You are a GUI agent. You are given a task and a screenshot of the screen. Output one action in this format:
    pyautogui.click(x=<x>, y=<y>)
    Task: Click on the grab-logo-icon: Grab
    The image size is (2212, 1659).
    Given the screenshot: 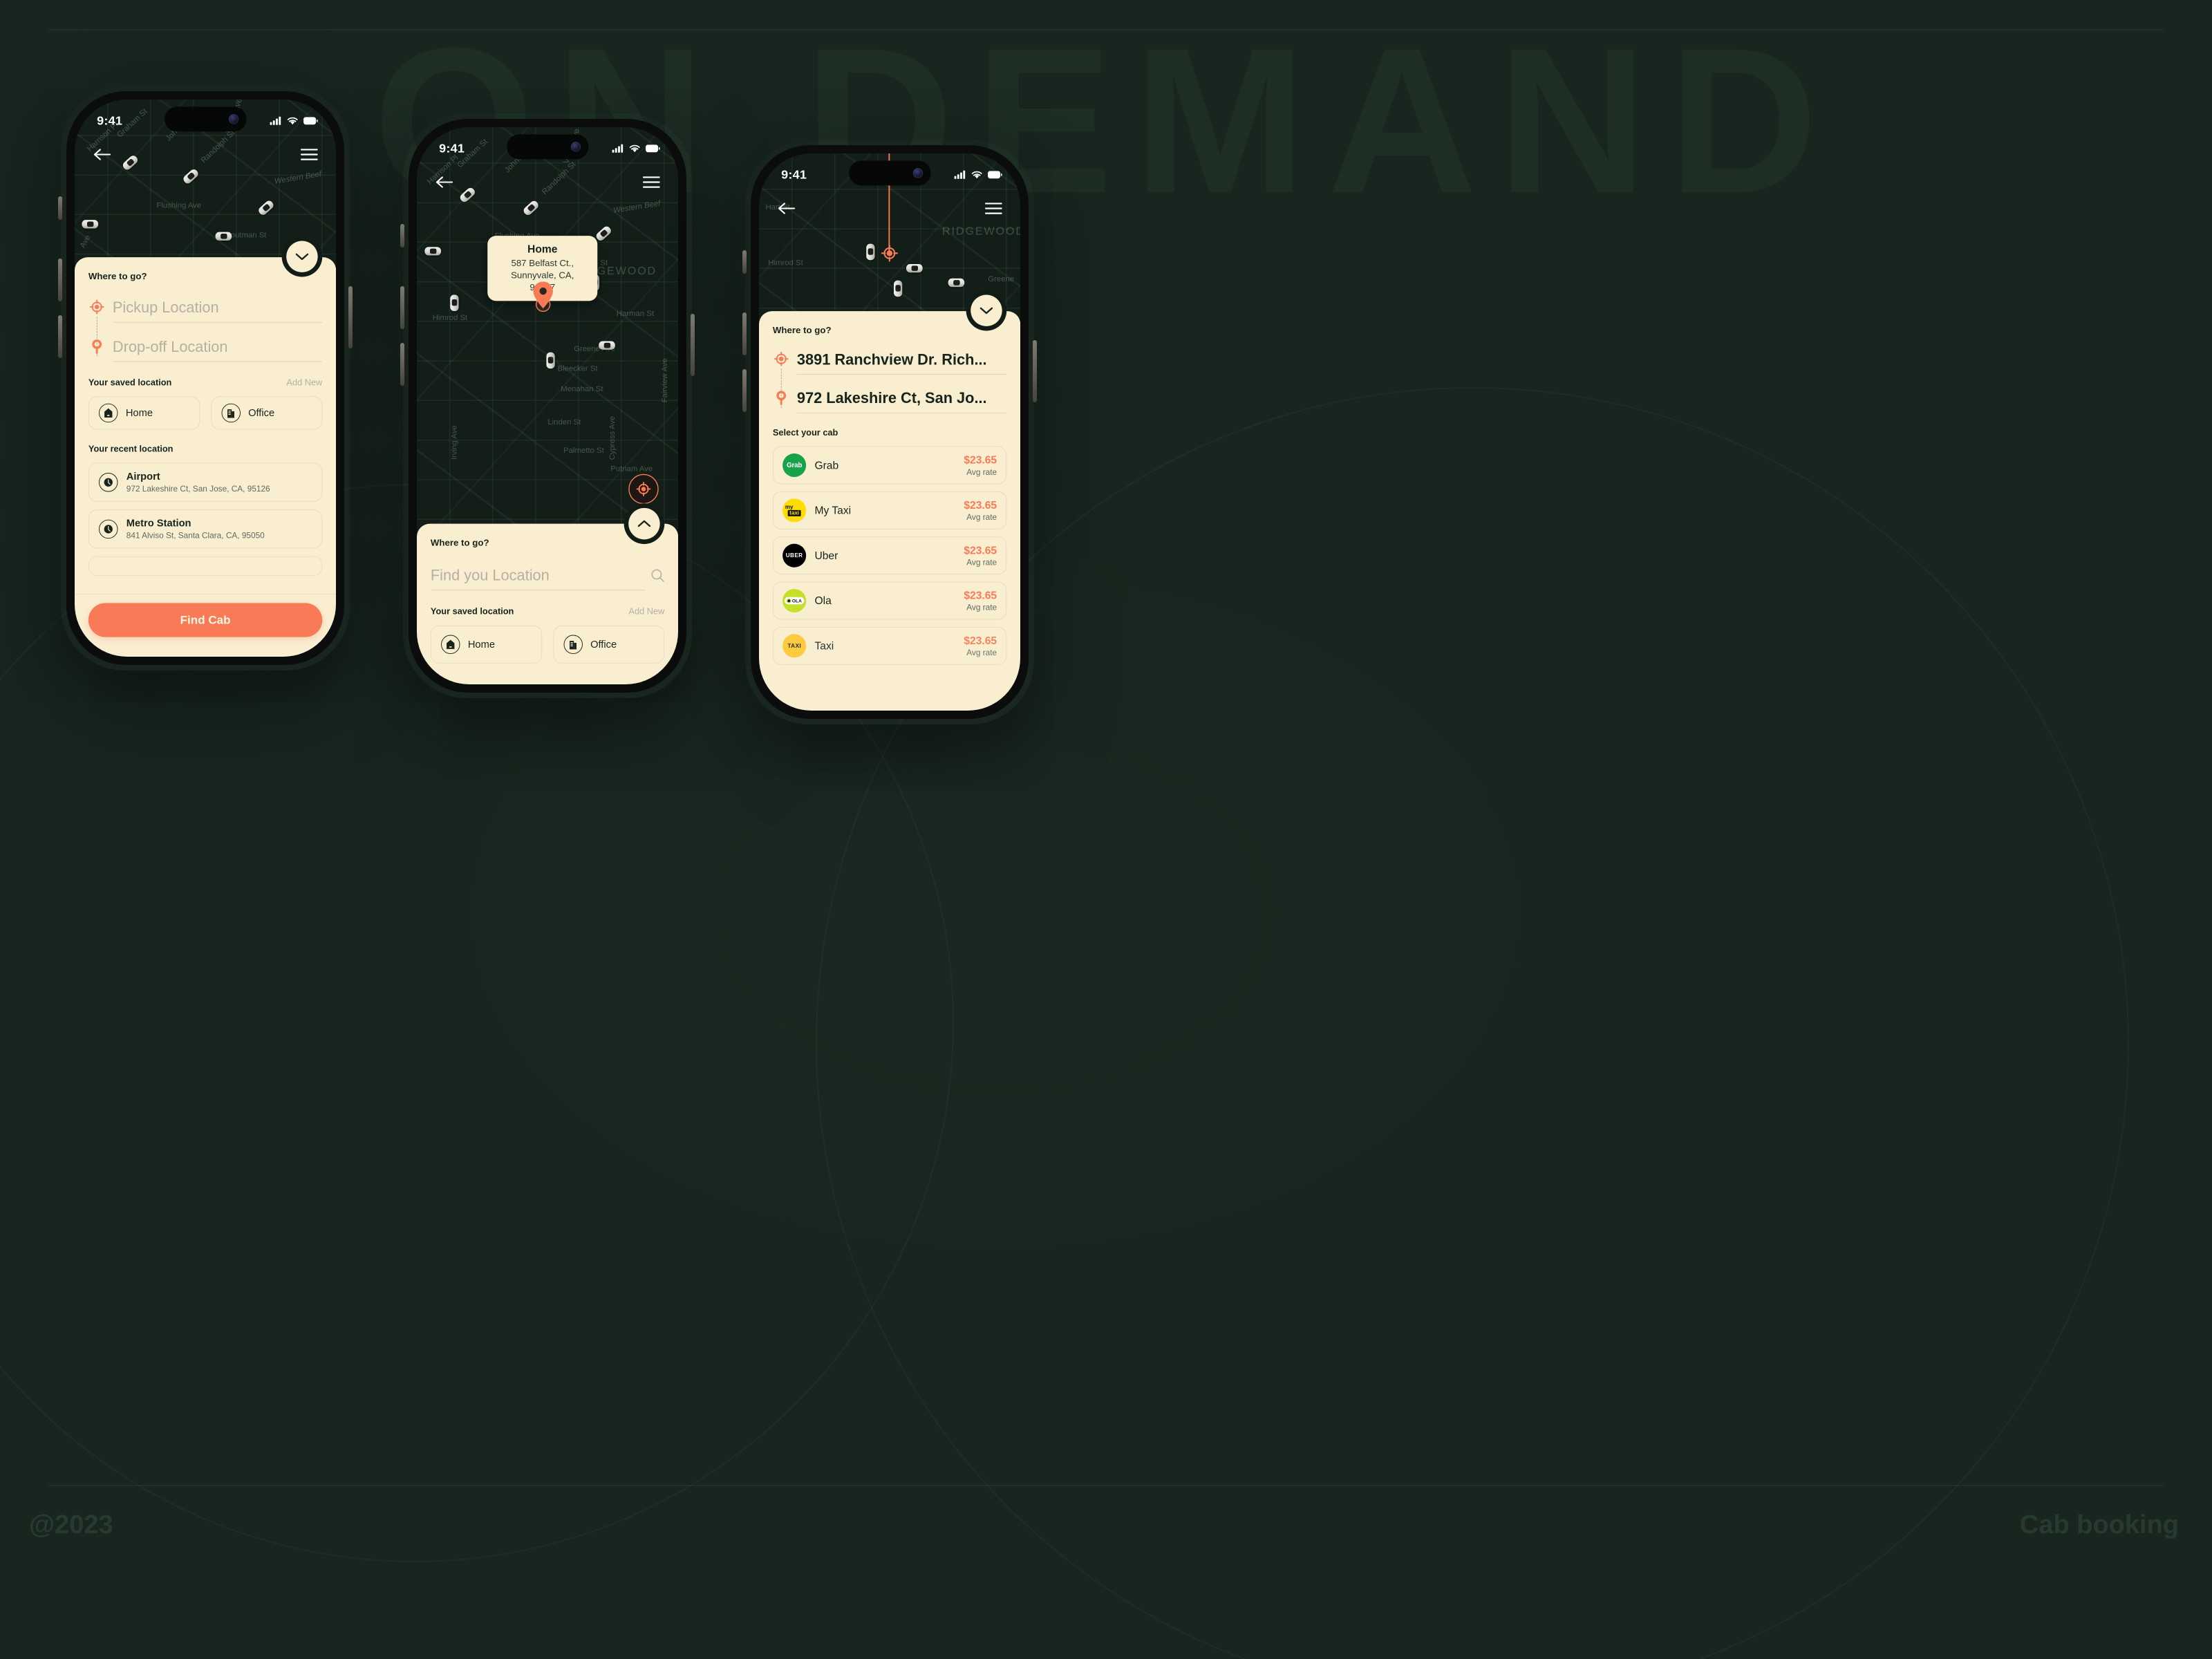 What is the action you would take?
    pyautogui.click(x=794, y=466)
    